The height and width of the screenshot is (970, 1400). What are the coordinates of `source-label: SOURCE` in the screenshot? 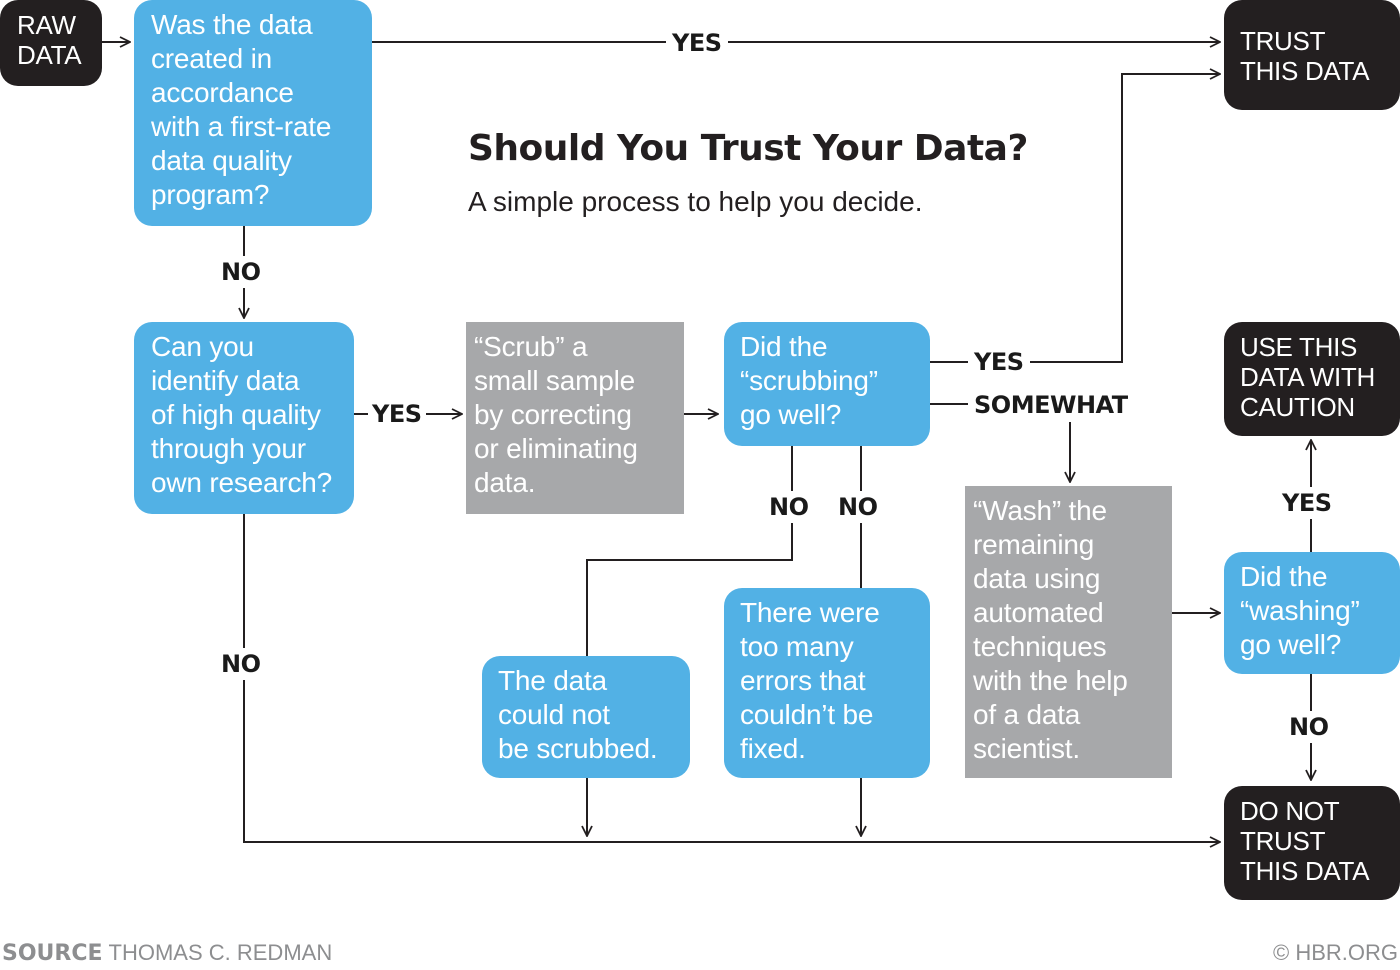 It's located at (52, 953).